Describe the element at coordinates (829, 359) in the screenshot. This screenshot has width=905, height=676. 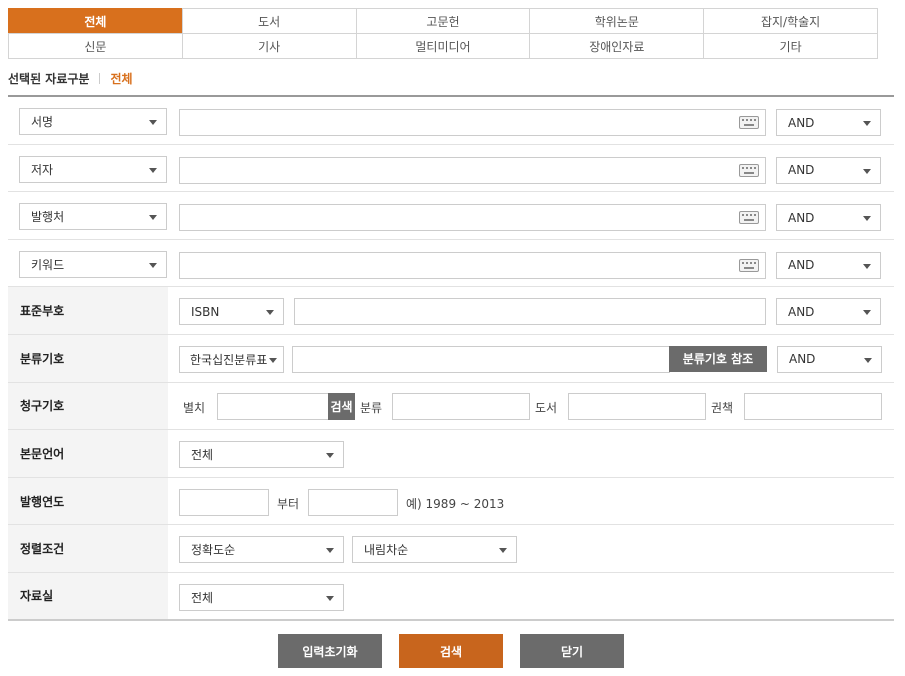
I see `operator-select-classification: AND` at that location.